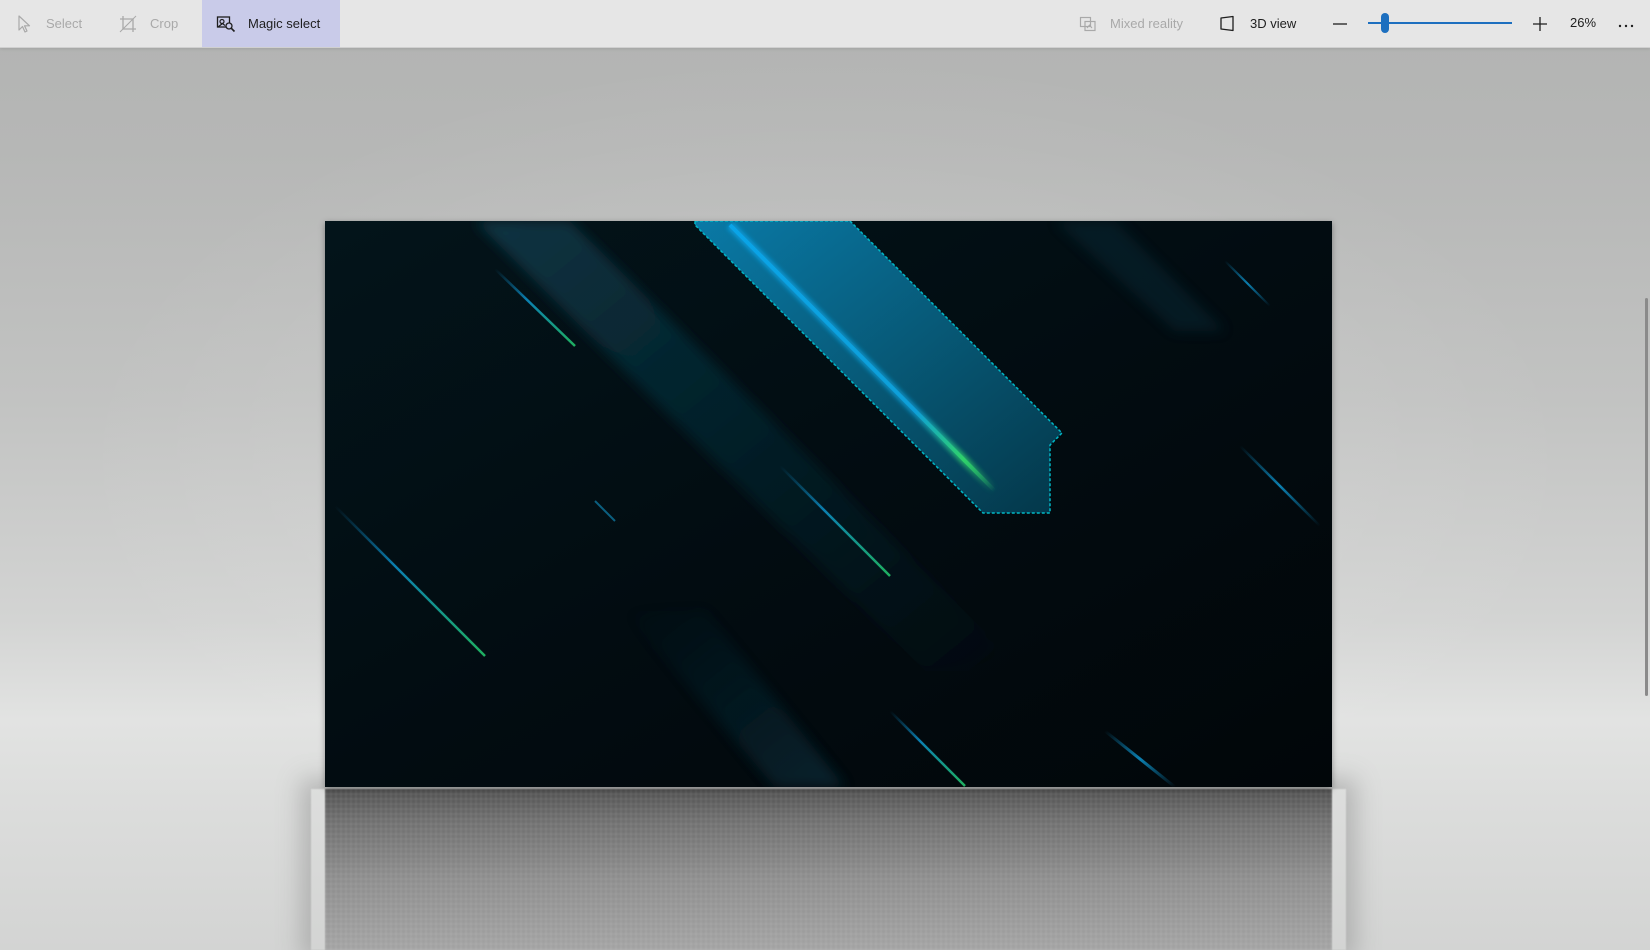 The height and width of the screenshot is (950, 1650). I want to click on magic-select-tool-button: Magic select, so click(271, 23).